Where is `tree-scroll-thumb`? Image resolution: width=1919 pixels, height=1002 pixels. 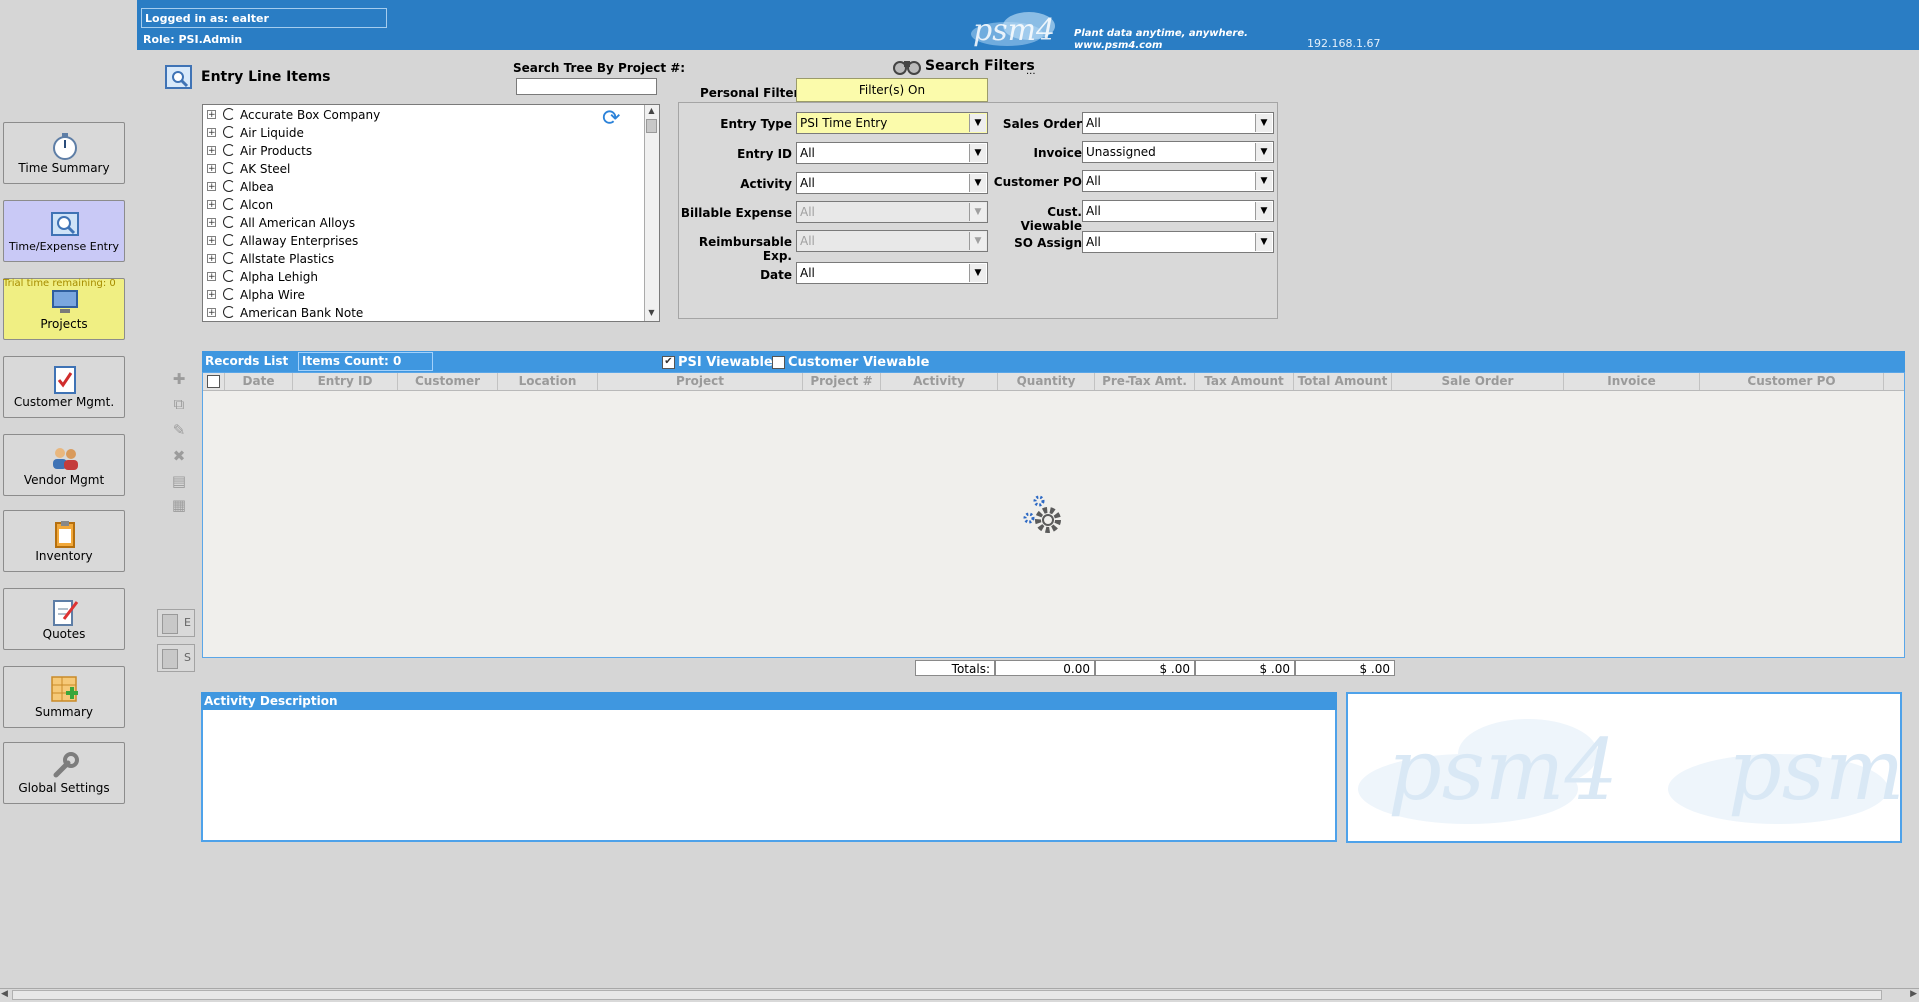
tree-scroll-thumb is located at coordinates (651, 126).